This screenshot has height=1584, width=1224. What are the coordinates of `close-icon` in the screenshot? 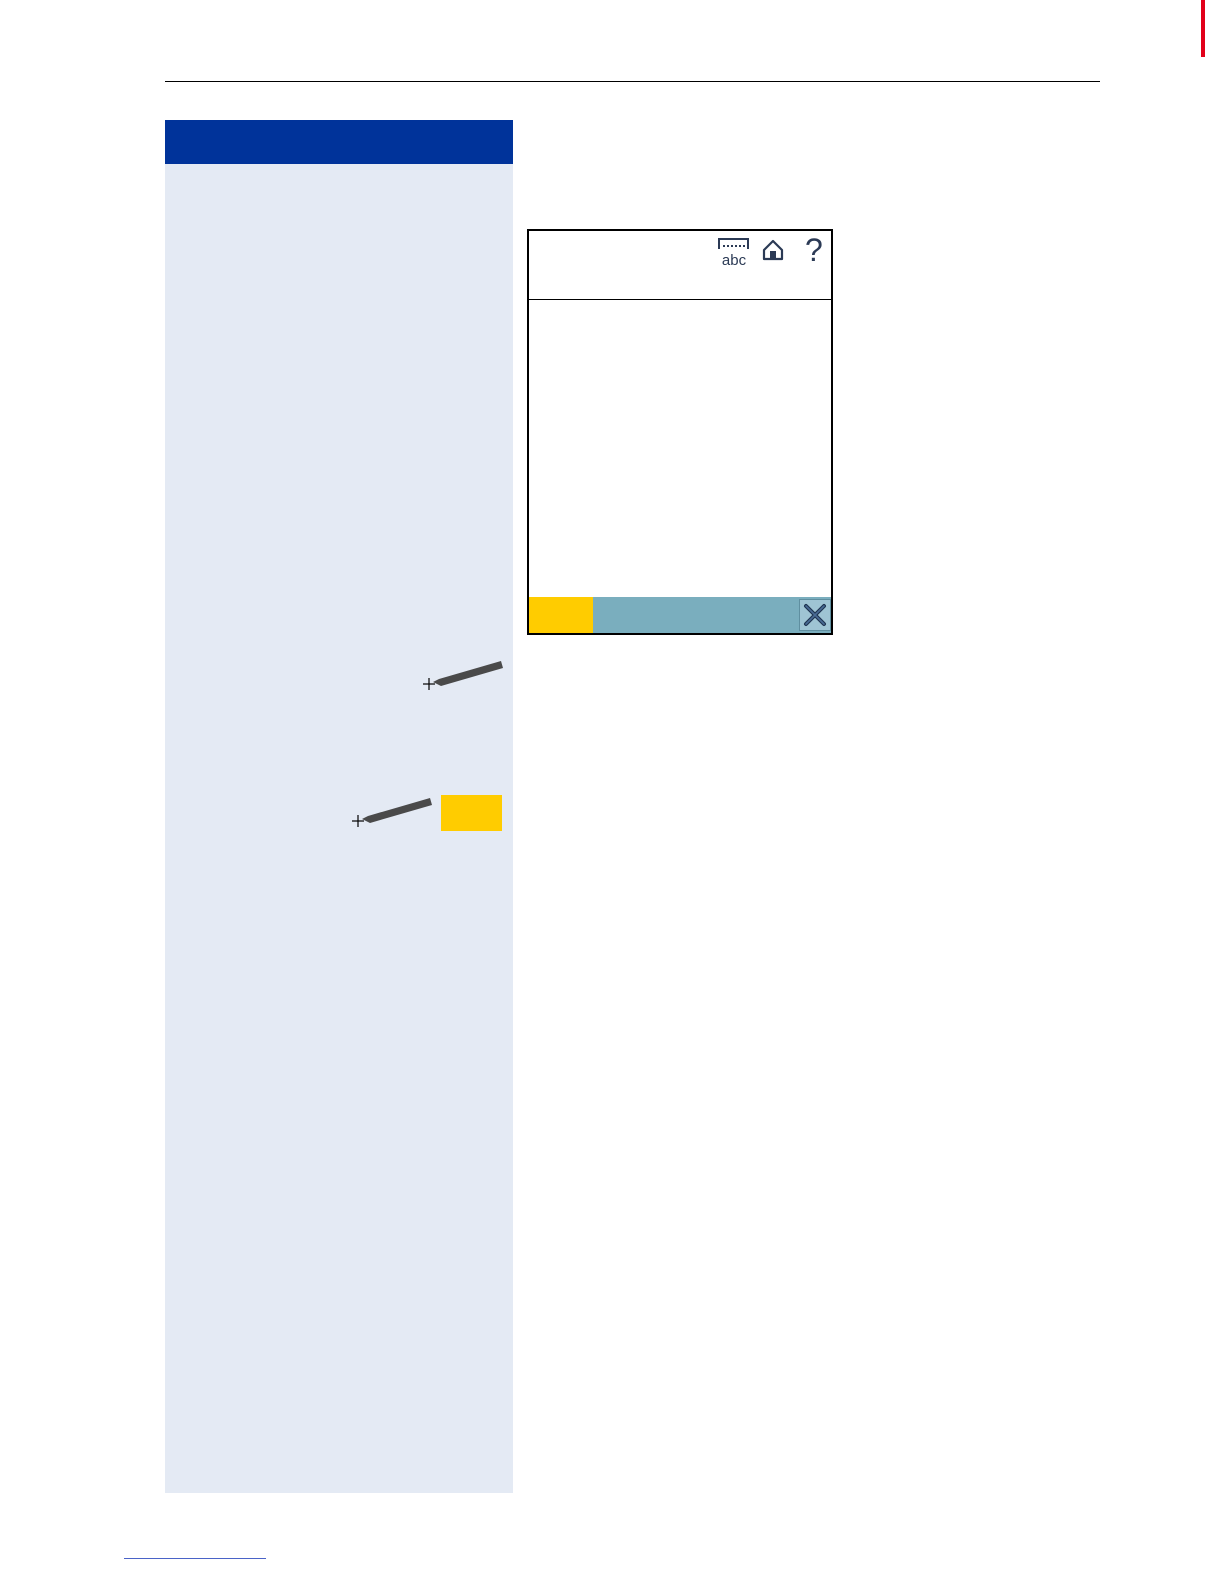 It's located at (815, 615).